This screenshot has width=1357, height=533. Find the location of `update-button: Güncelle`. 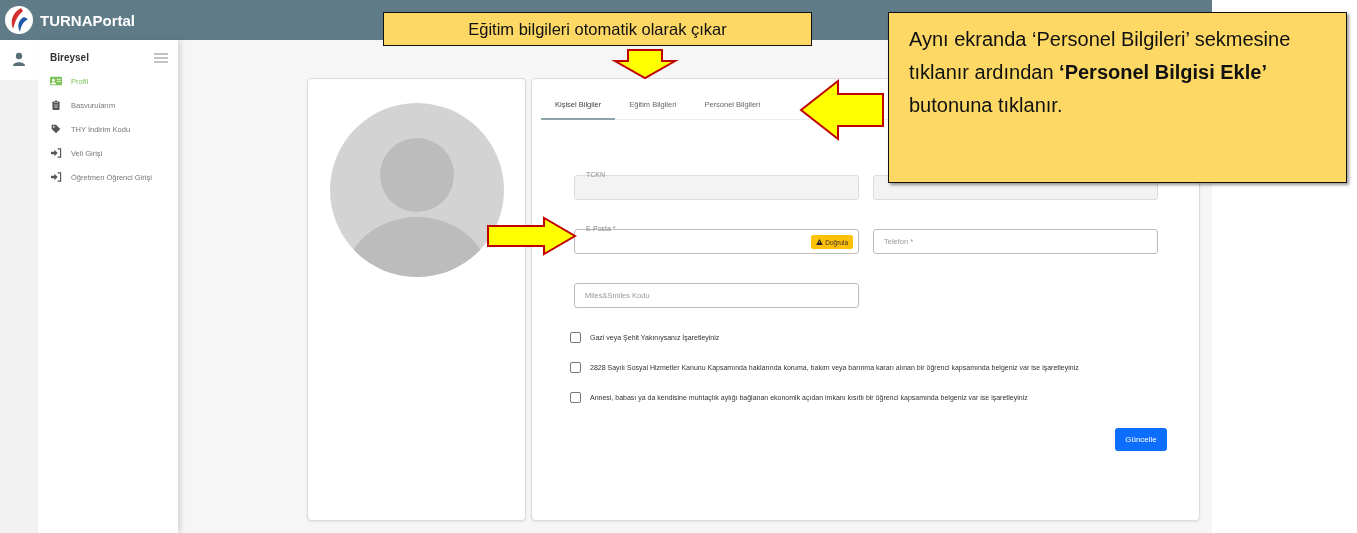

update-button: Güncelle is located at coordinates (1141, 439).